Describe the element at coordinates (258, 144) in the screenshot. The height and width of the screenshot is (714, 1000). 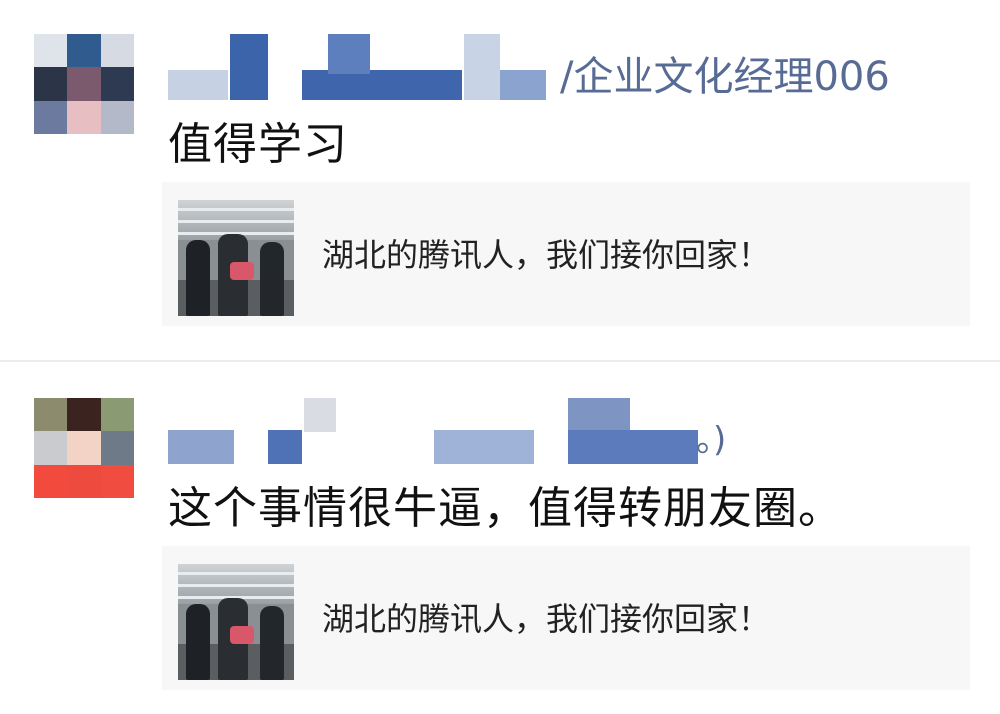
I see `comment-text: 值得学习` at that location.